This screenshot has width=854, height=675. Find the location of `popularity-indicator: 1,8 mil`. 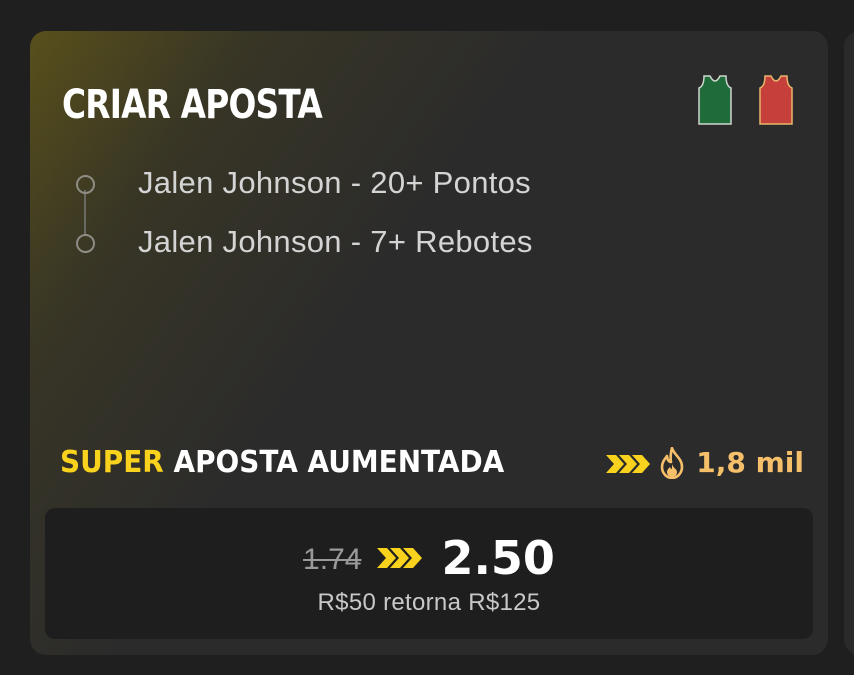

popularity-indicator: 1,8 mil is located at coordinates (731, 463).